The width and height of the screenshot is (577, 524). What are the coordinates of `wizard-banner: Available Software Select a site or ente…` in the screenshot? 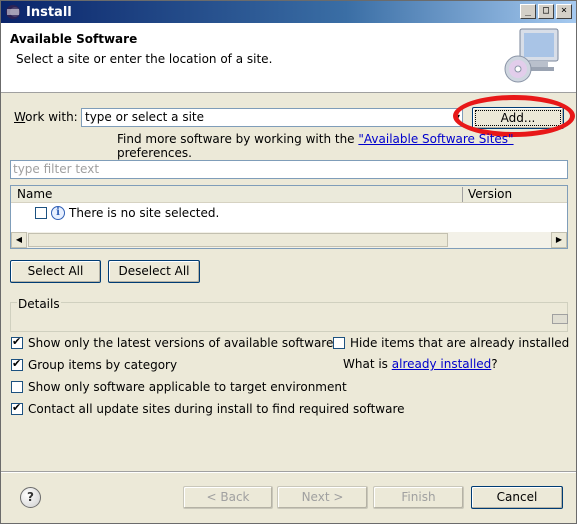 It's located at (288, 58).